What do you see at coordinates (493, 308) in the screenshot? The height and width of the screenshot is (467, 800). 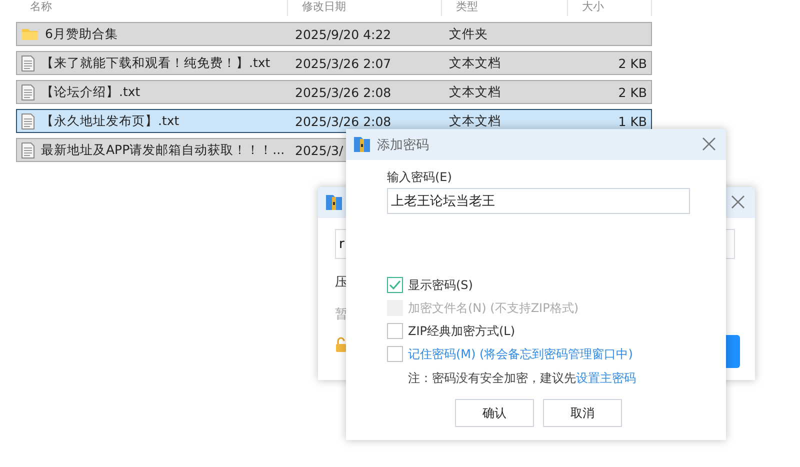 I see `option-label: 加密文件名(N) (不支持ZIP格式)` at bounding box center [493, 308].